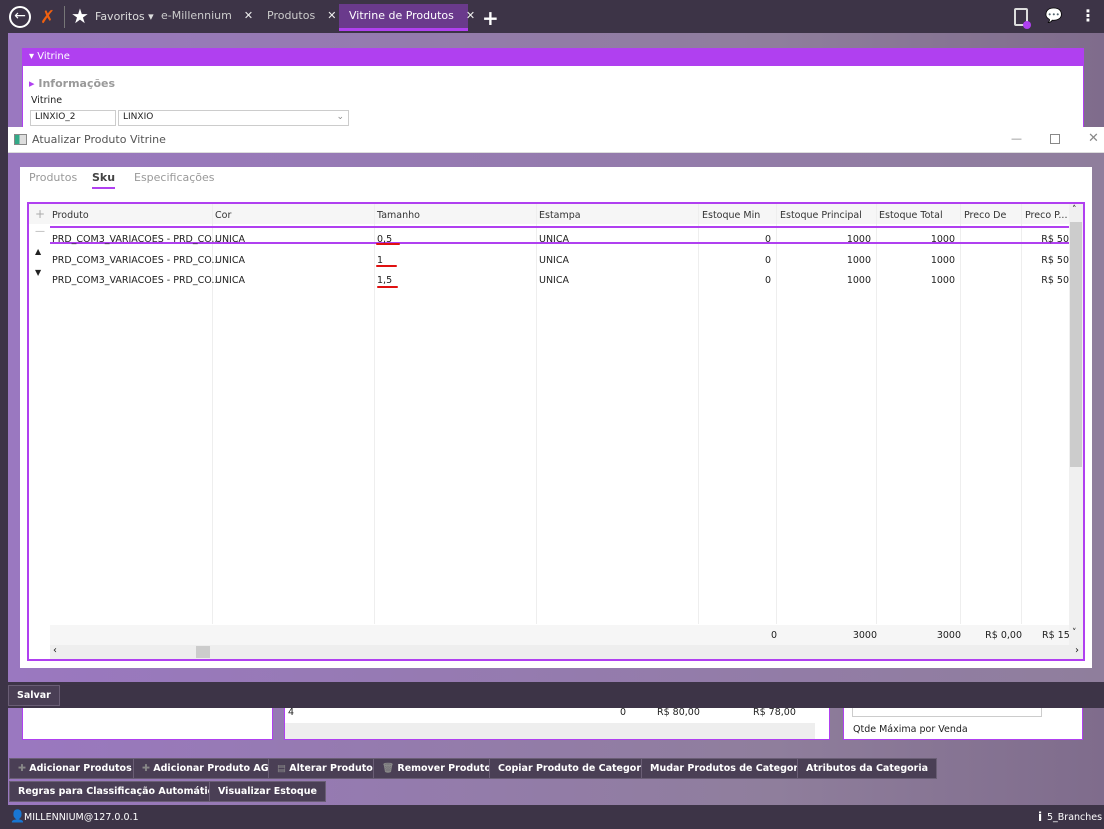 Image resolution: width=1104 pixels, height=829 pixels. What do you see at coordinates (550, 731) in the screenshot?
I see `horizontal-scrollbar` at bounding box center [550, 731].